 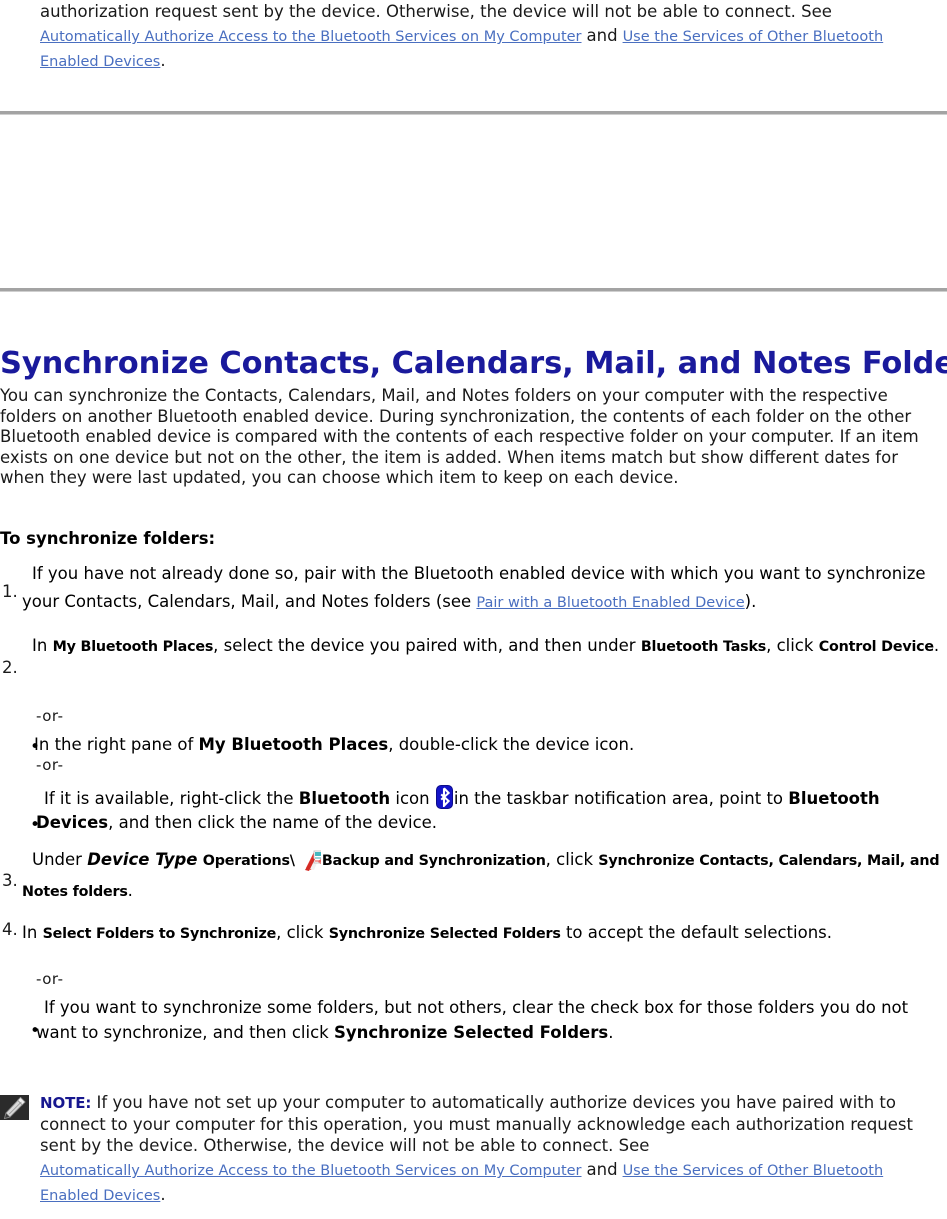 What do you see at coordinates (703, 647) in the screenshot?
I see `ui-label-bluetooth-tasks: Bluetooth Tasks` at bounding box center [703, 647].